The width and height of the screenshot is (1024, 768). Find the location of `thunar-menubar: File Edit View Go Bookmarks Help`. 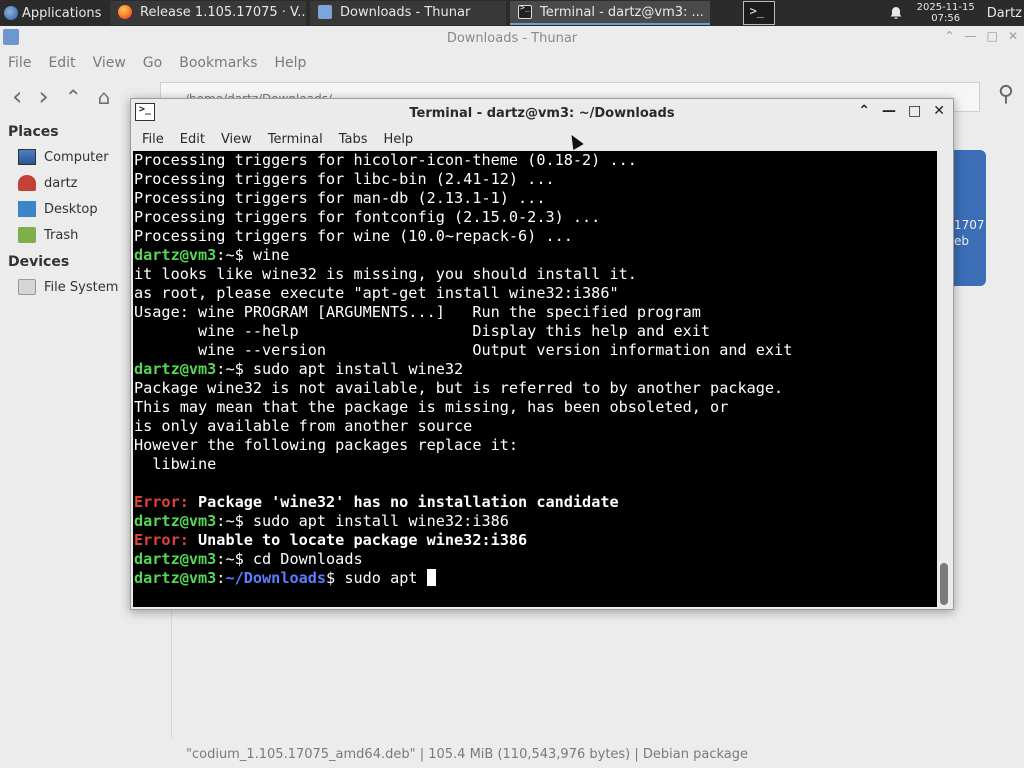

thunar-menubar: File Edit View Go Bookmarks Help is located at coordinates (512, 63).